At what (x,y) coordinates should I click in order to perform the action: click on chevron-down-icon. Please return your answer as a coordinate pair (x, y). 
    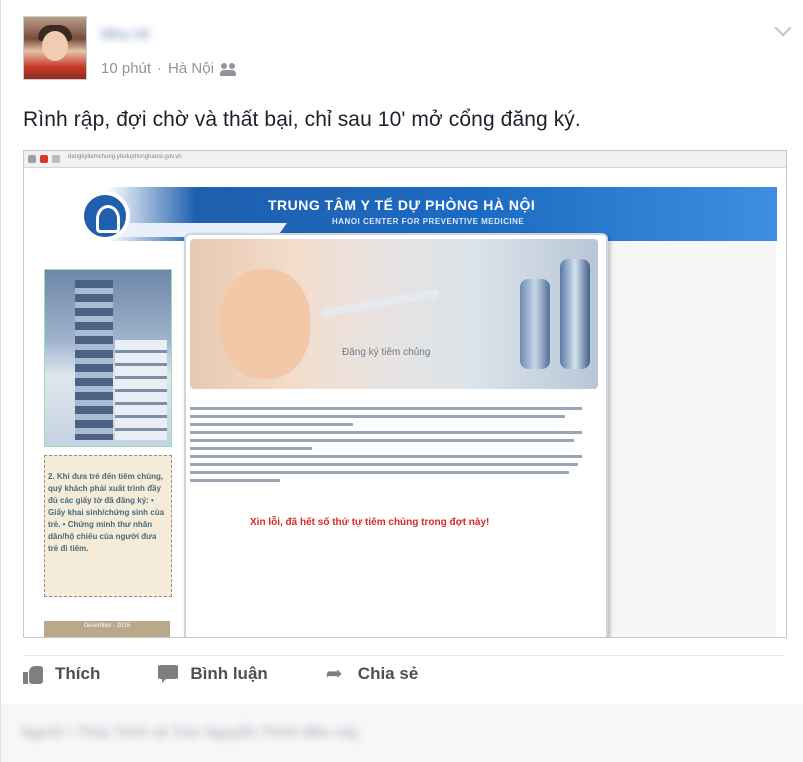
    Looking at the image, I should click on (783, 28).